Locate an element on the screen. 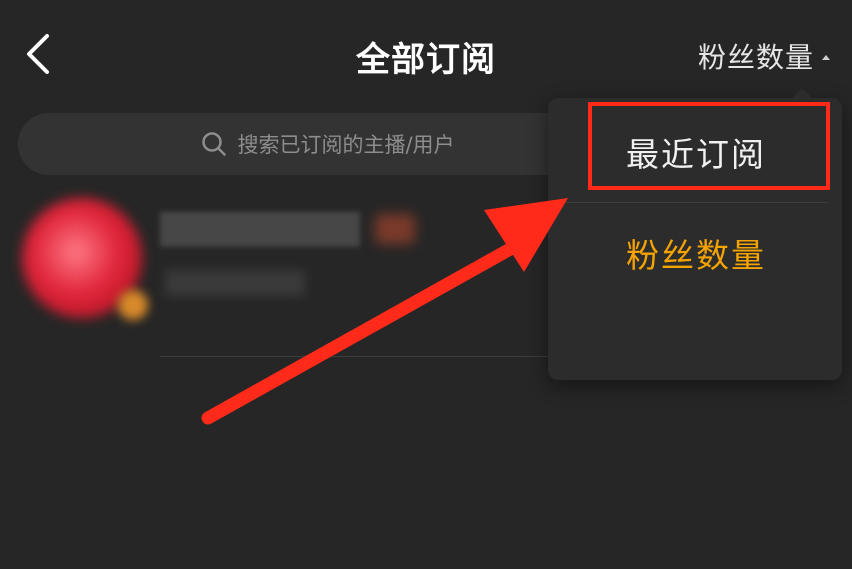 This screenshot has height=569, width=852. menu-item-follower-count: 粉丝数量 is located at coordinates (695, 253).